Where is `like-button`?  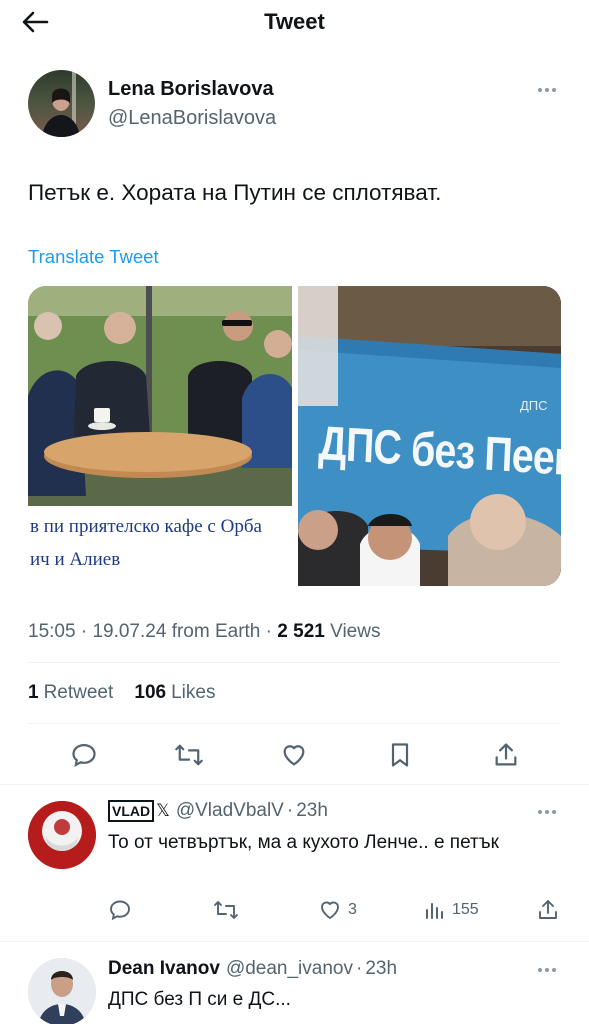
like-button is located at coordinates (294, 755).